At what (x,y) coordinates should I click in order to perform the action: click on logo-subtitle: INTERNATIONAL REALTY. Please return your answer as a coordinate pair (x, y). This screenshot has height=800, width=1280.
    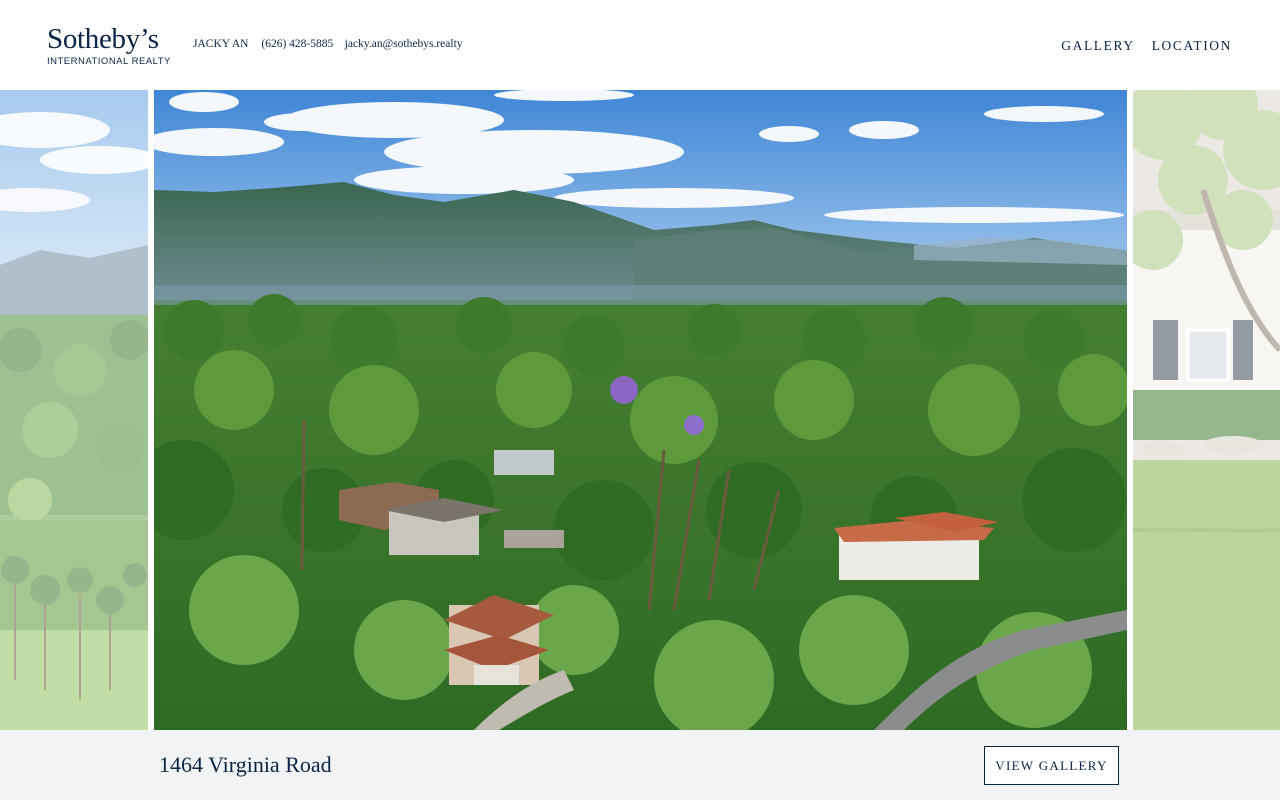
    Looking at the image, I should click on (109, 61).